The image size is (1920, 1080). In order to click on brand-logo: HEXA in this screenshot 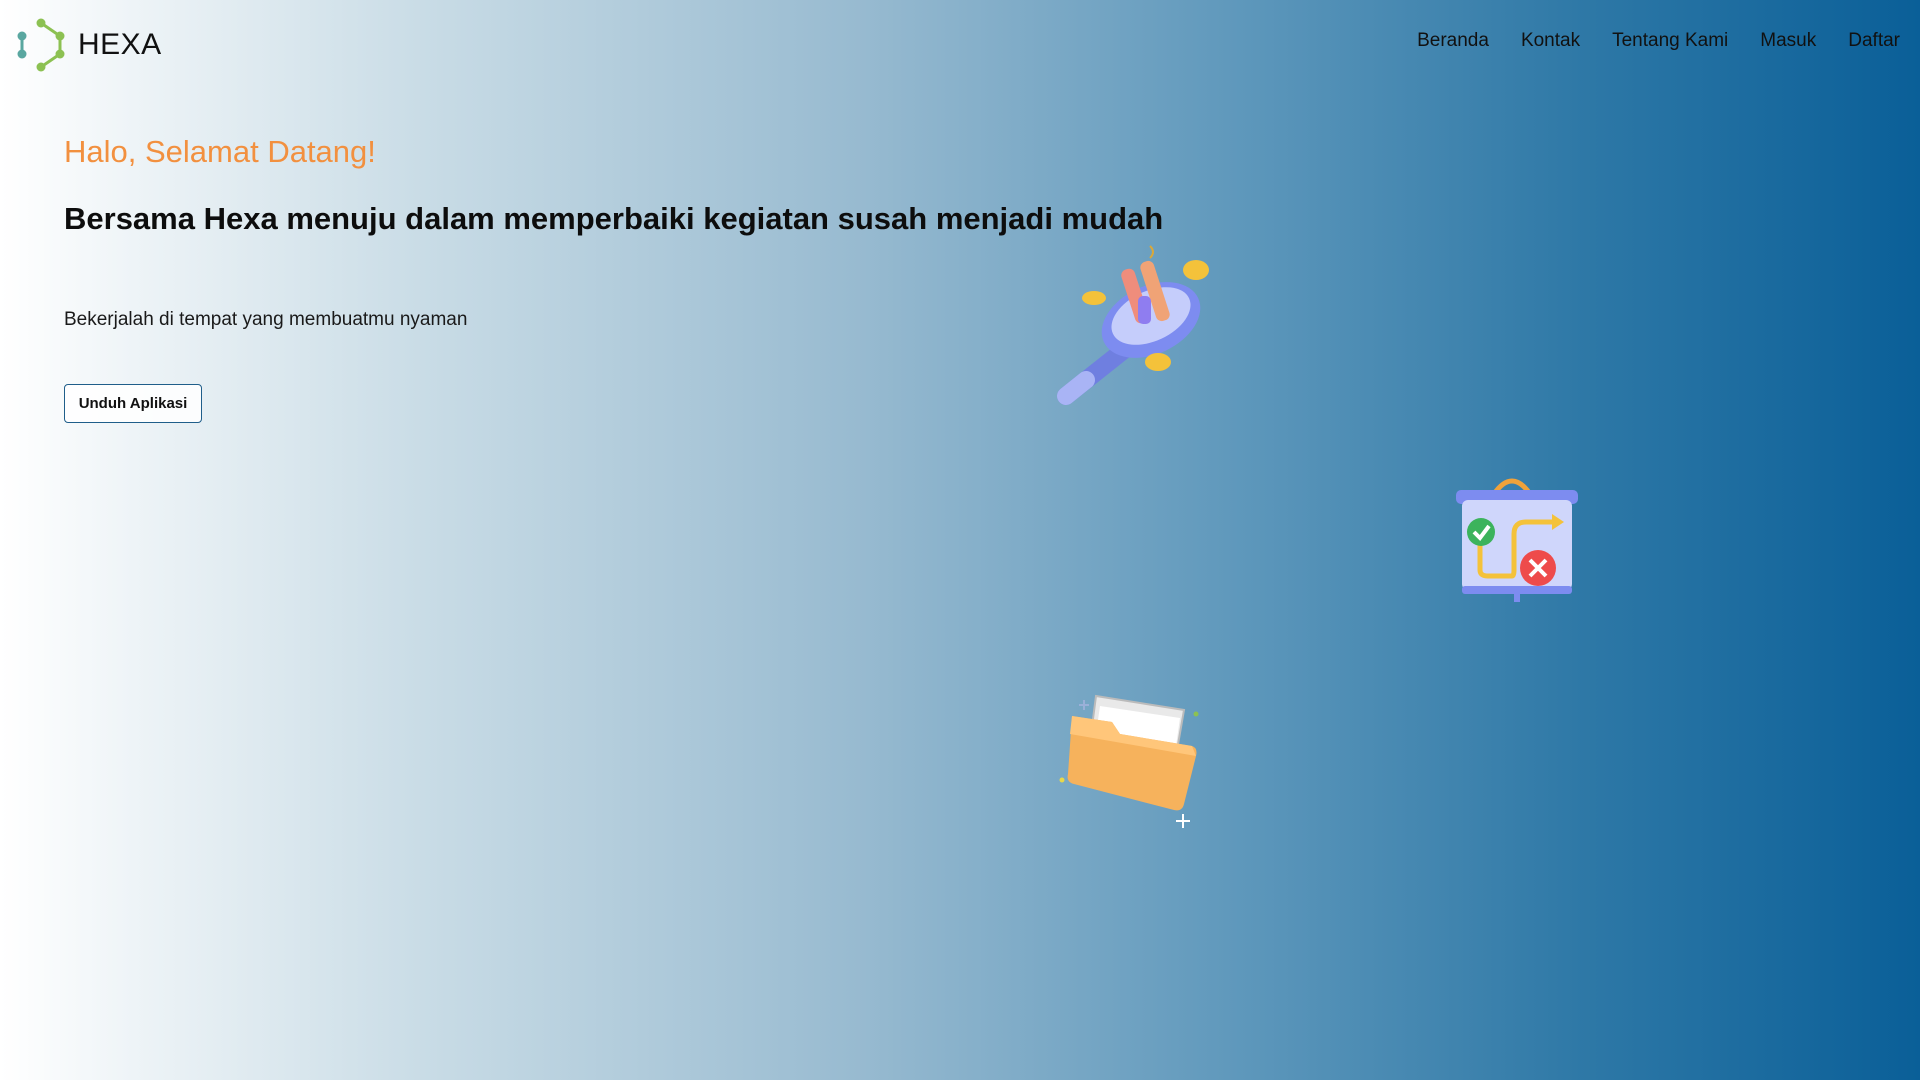, I will do `click(88, 45)`.